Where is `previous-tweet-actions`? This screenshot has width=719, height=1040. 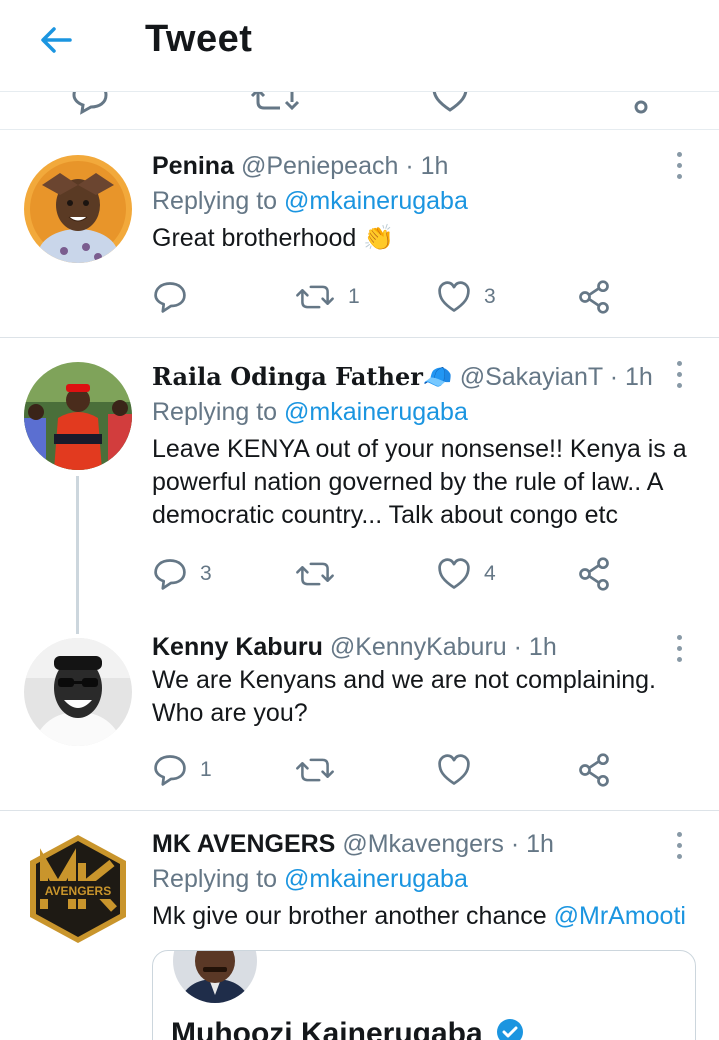
previous-tweet-actions is located at coordinates (359, 111).